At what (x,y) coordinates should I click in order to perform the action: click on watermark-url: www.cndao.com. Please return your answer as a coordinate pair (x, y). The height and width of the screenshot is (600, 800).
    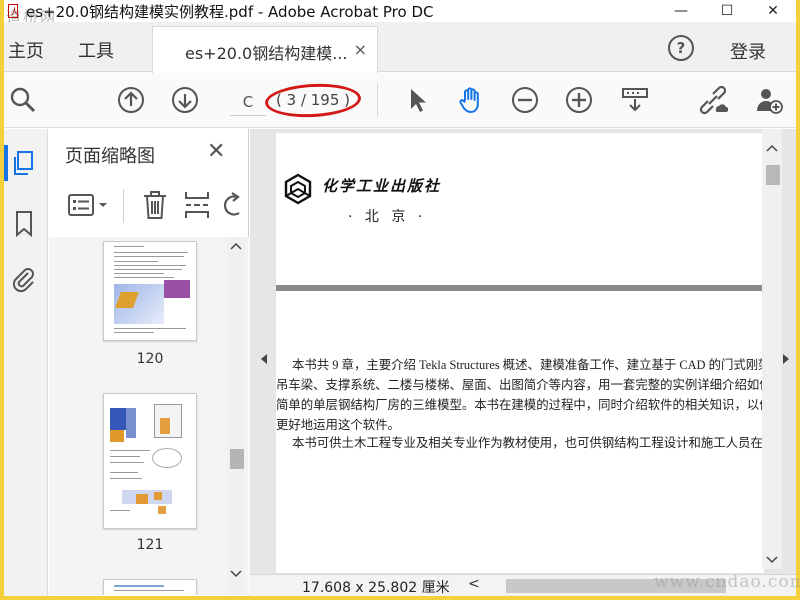
    Looking at the image, I should click on (727, 582).